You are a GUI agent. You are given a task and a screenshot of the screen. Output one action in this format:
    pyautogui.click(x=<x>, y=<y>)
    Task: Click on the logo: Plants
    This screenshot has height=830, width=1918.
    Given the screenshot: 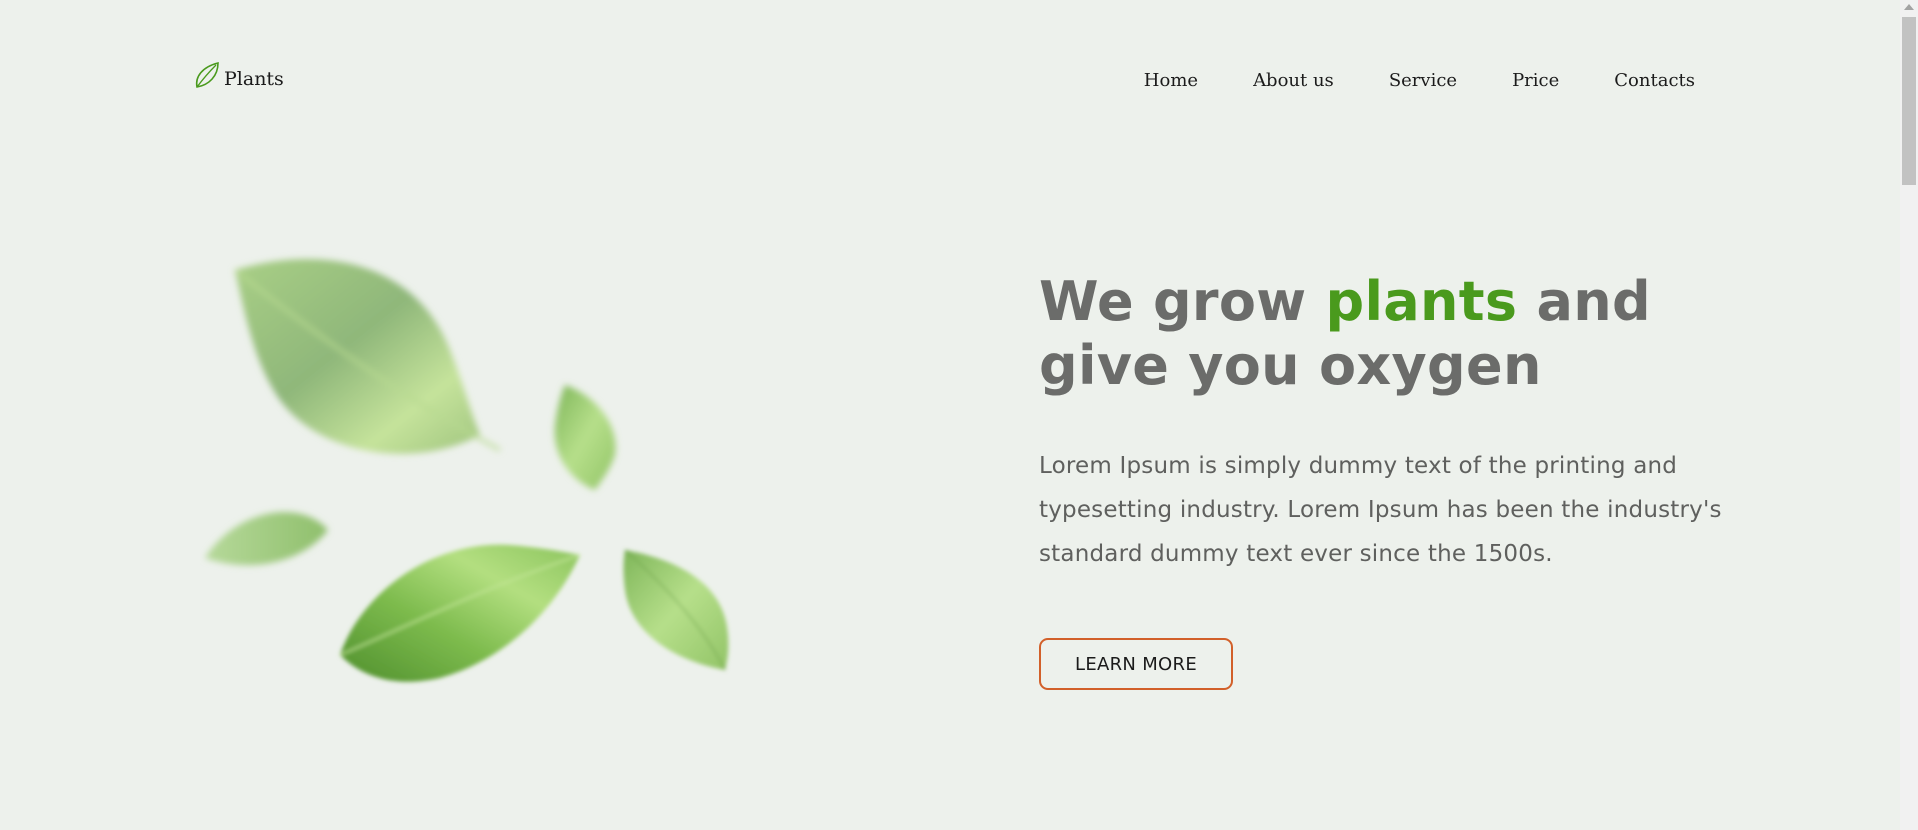 What is the action you would take?
    pyautogui.click(x=239, y=75)
    